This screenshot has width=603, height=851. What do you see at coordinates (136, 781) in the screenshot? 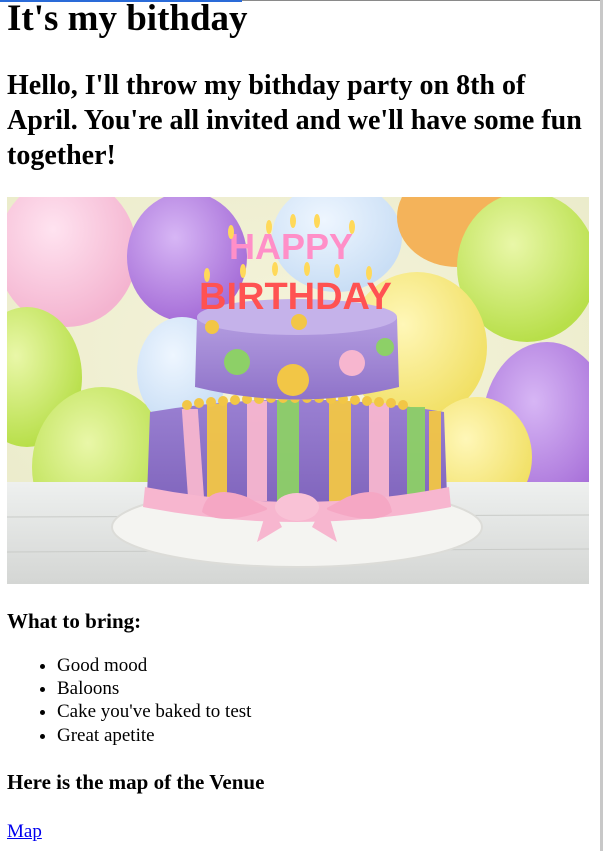
I see `venue-map-heading: Here is the map of the Venue` at bounding box center [136, 781].